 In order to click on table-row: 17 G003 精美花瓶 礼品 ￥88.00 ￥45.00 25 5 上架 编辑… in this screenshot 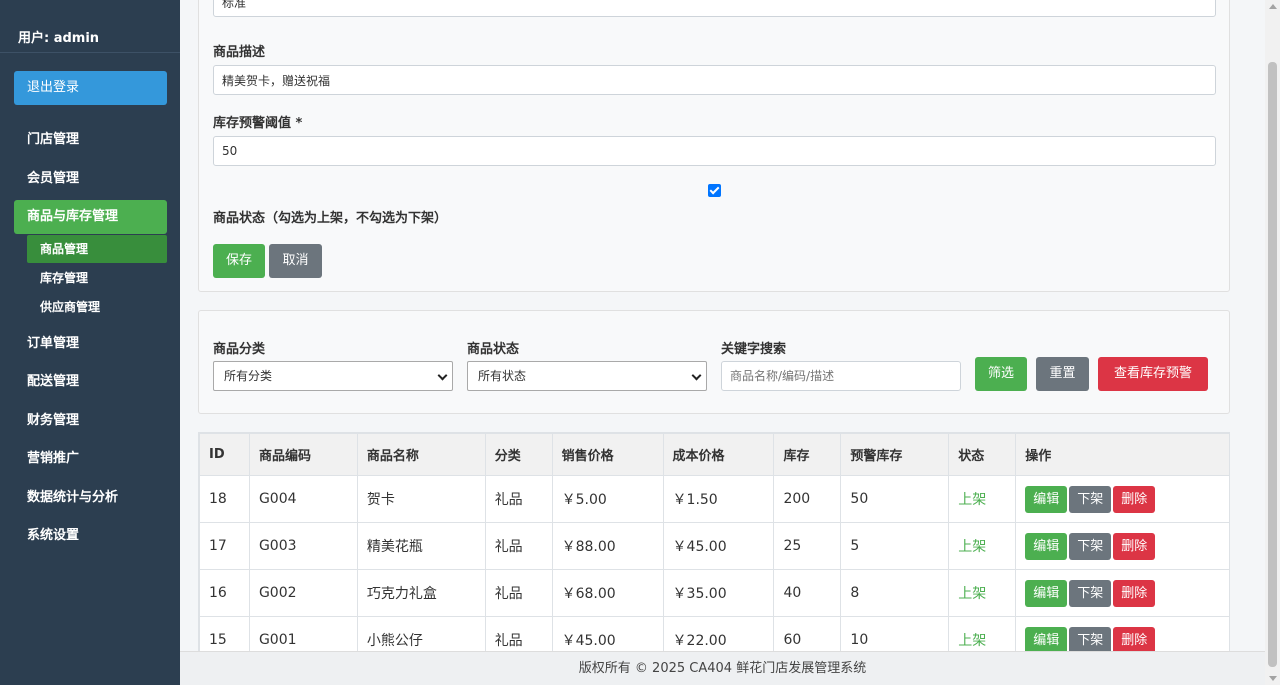, I will do `click(714, 546)`.